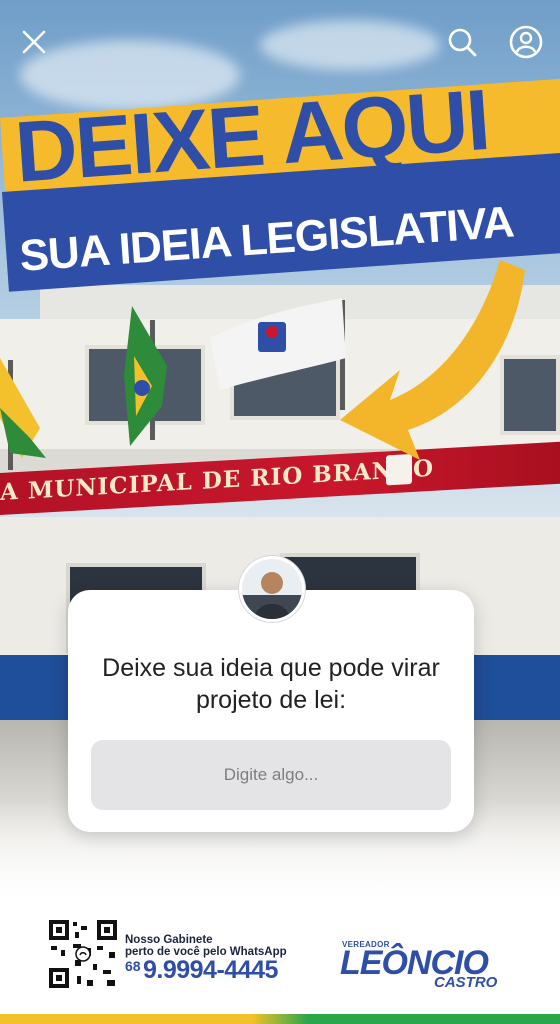  I want to click on phone-number: 9.9994-4445, so click(210, 970).